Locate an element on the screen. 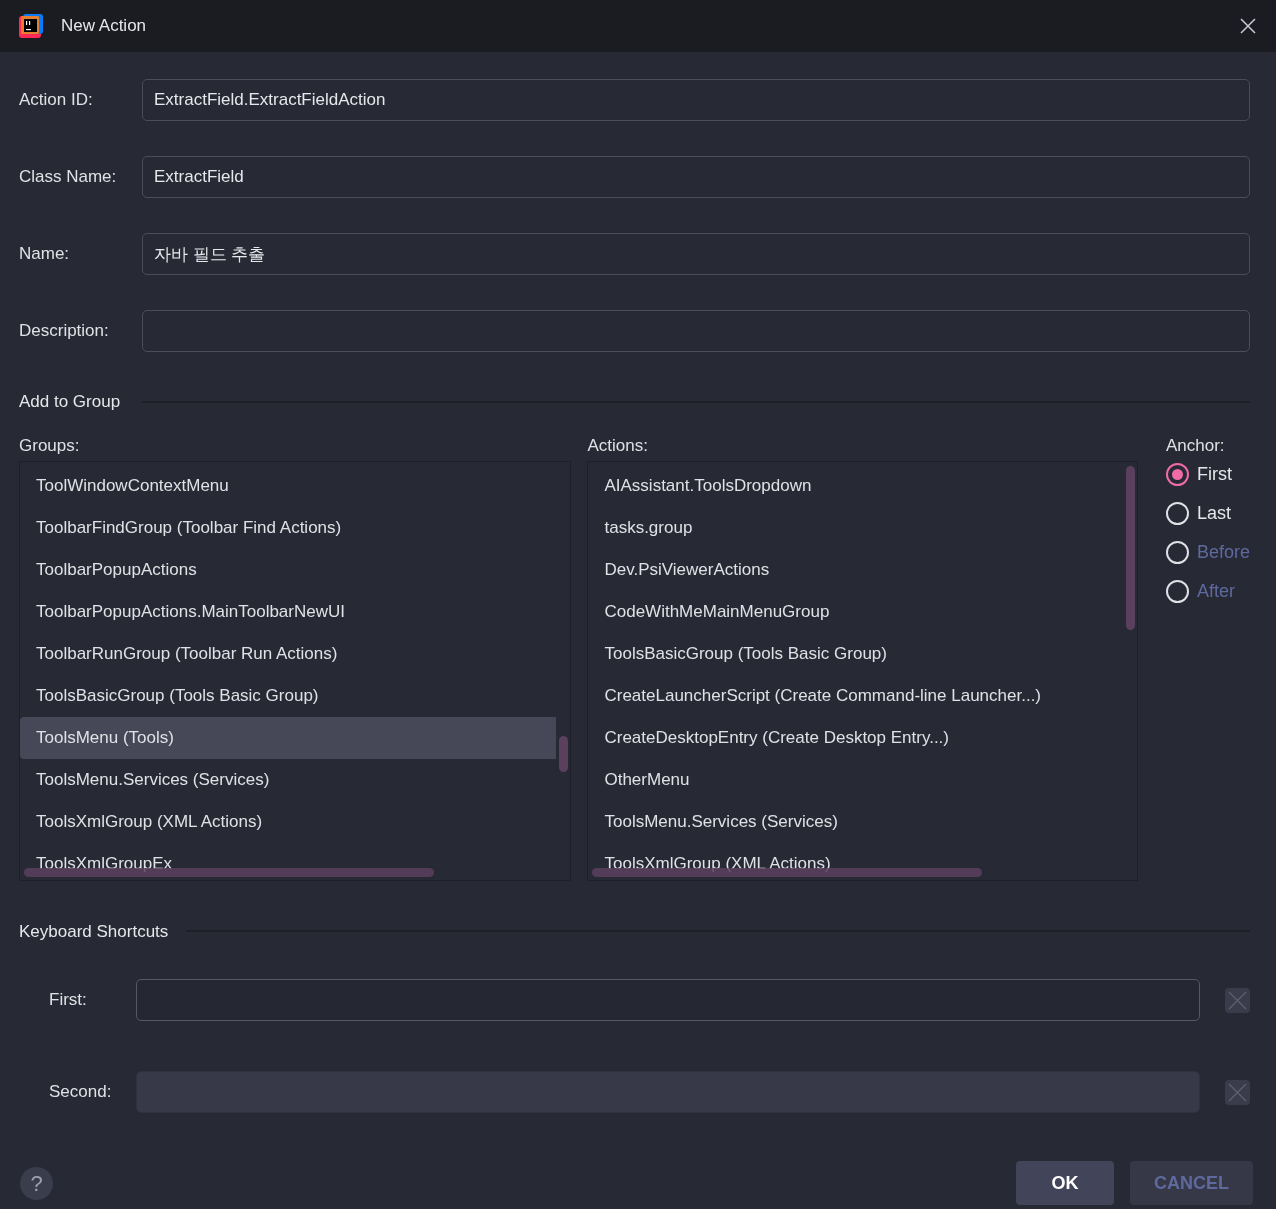 The image size is (1276, 1209). text-field: 자바 필드 추출 is located at coordinates (696, 254).